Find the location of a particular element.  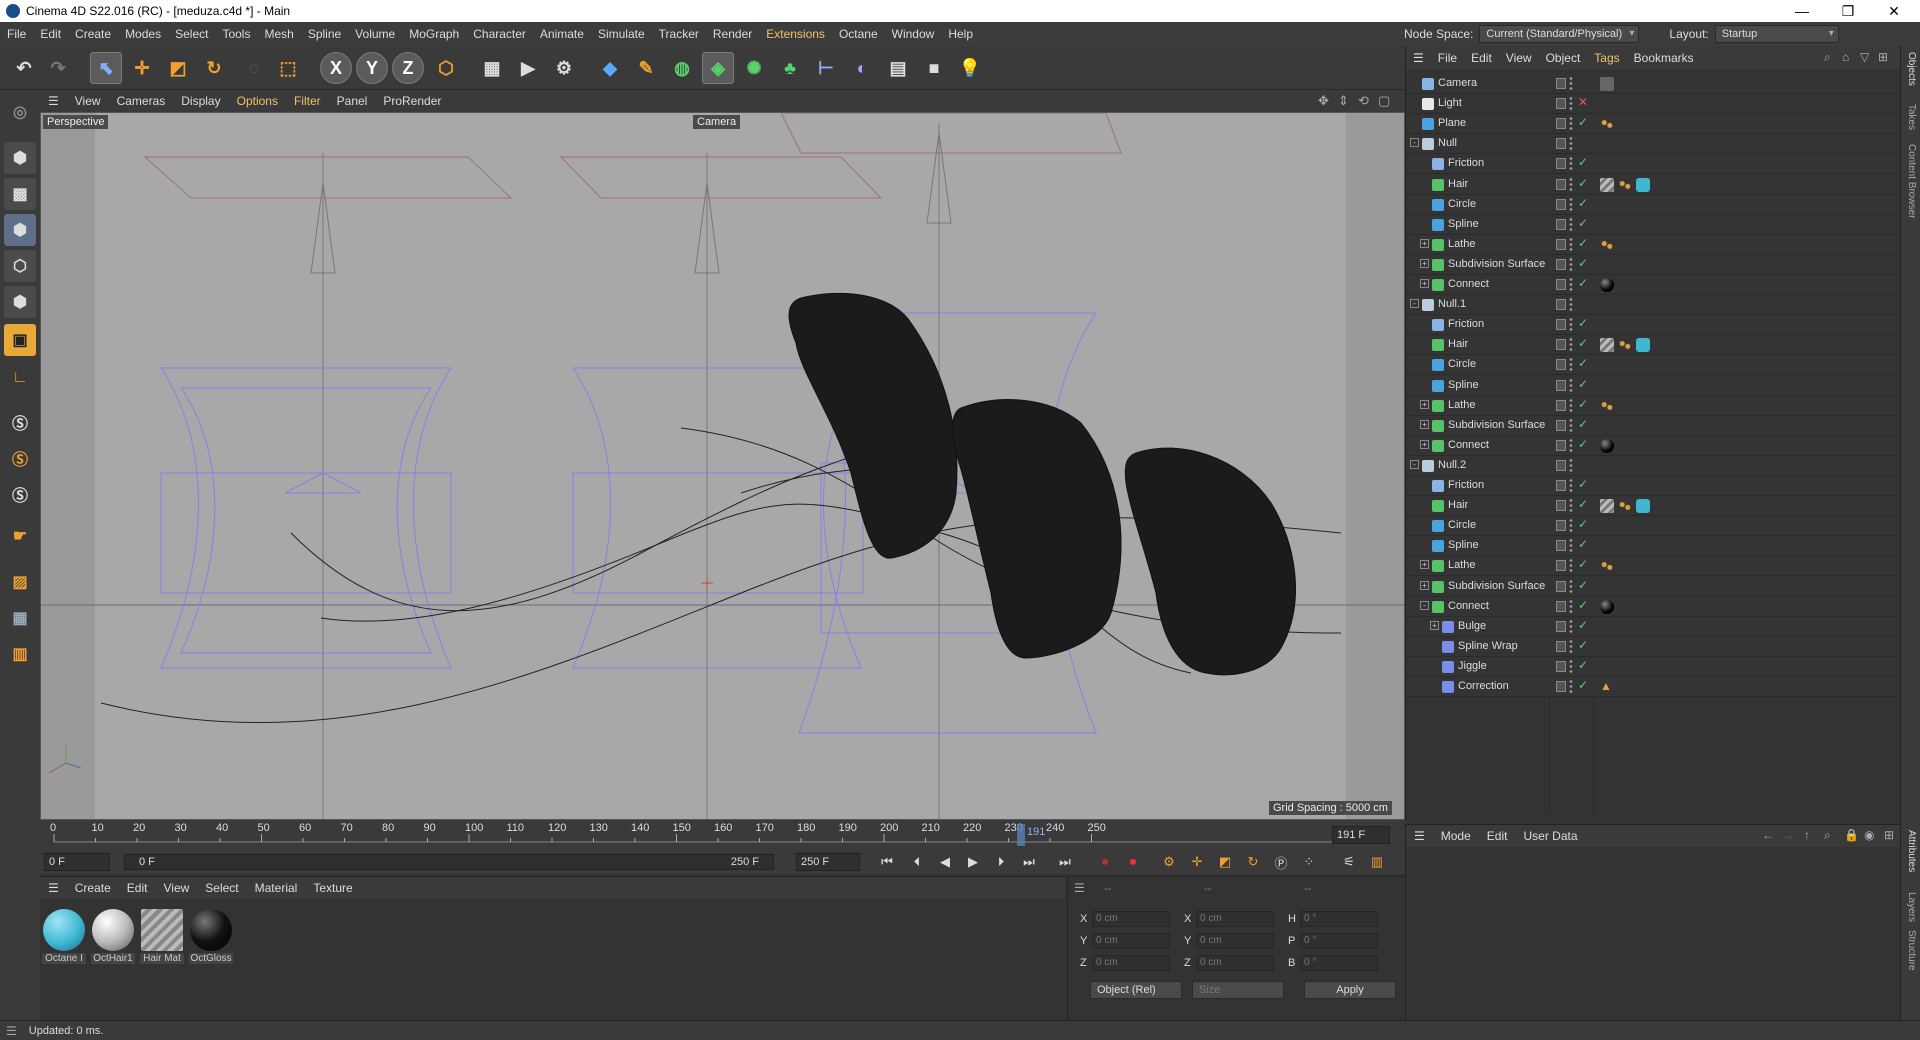

viewport-menu-cameras: Cameras is located at coordinates (141, 101).